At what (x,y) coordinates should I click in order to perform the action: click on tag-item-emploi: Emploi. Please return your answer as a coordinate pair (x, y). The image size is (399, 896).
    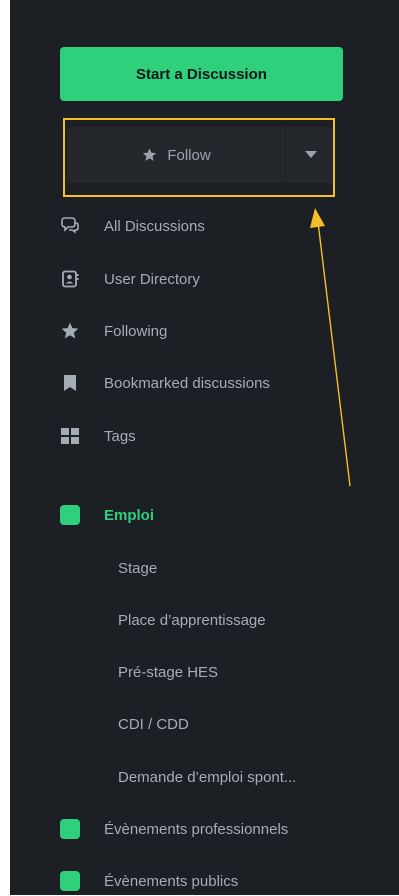
    Looking at the image, I should click on (107, 515).